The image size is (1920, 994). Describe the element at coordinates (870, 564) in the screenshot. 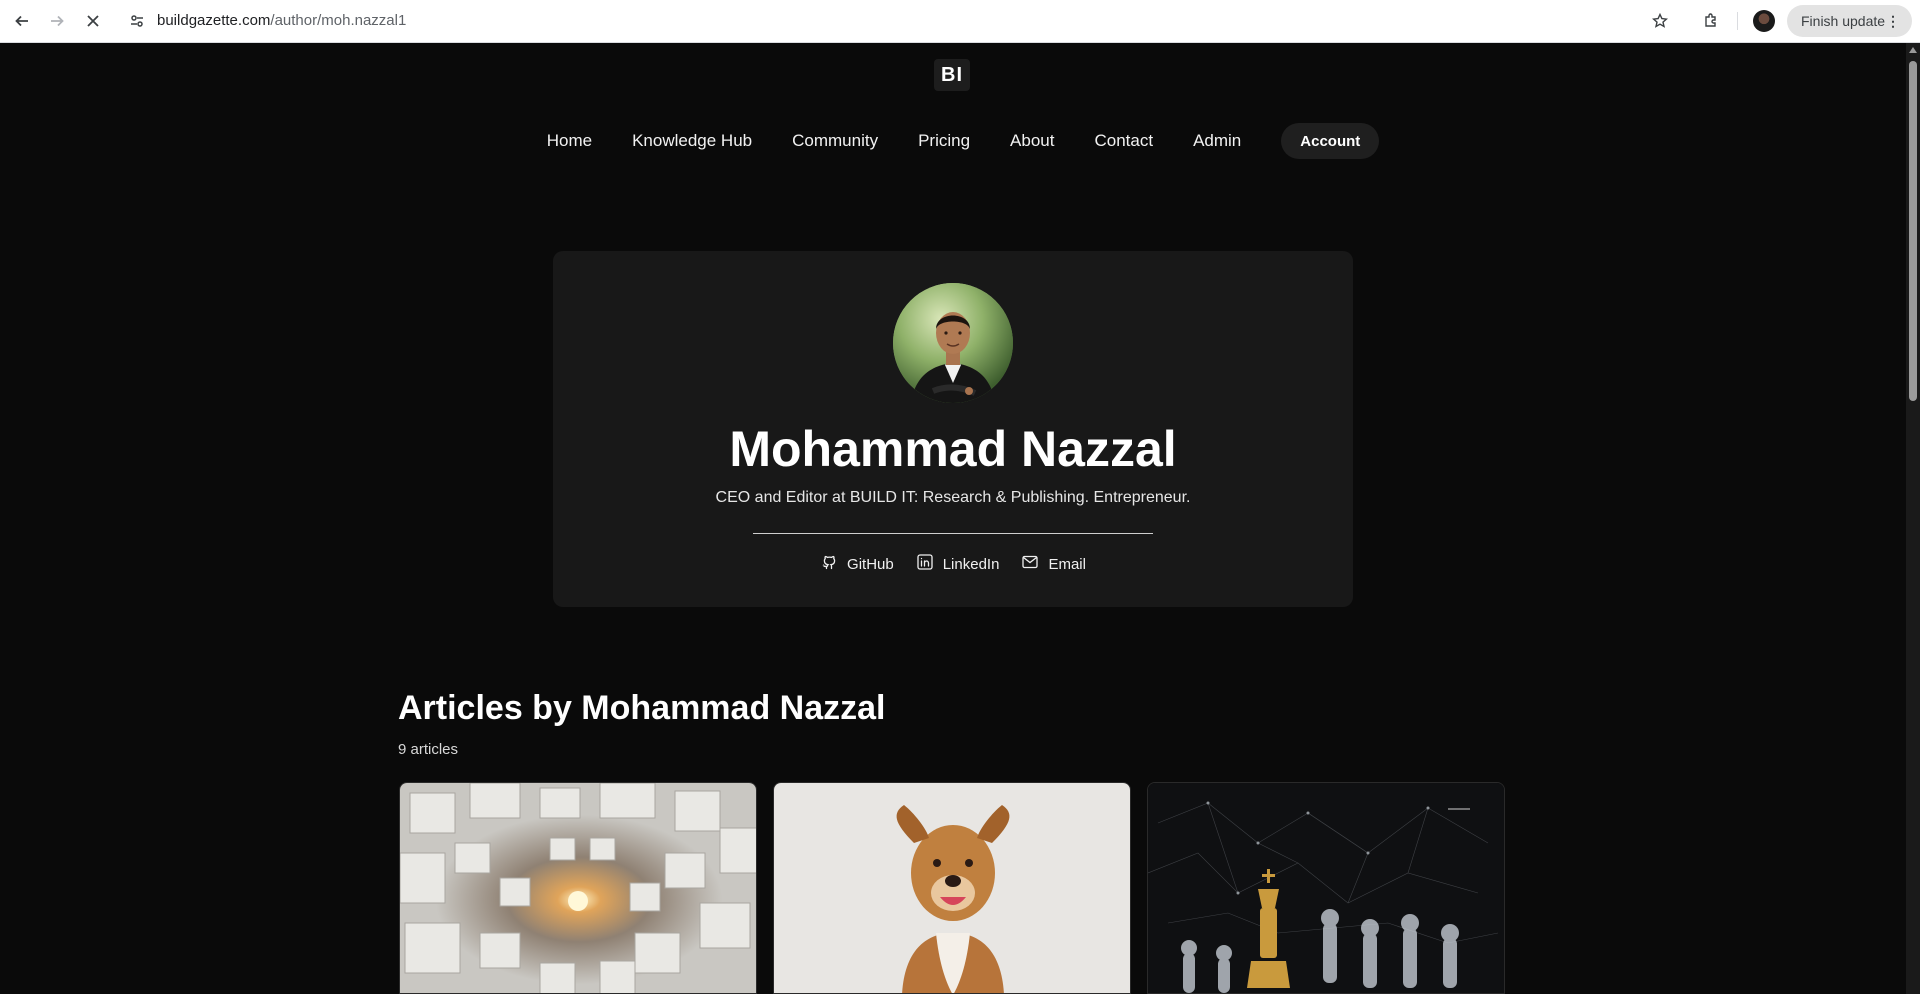

I see `github-label: GitHub` at that location.